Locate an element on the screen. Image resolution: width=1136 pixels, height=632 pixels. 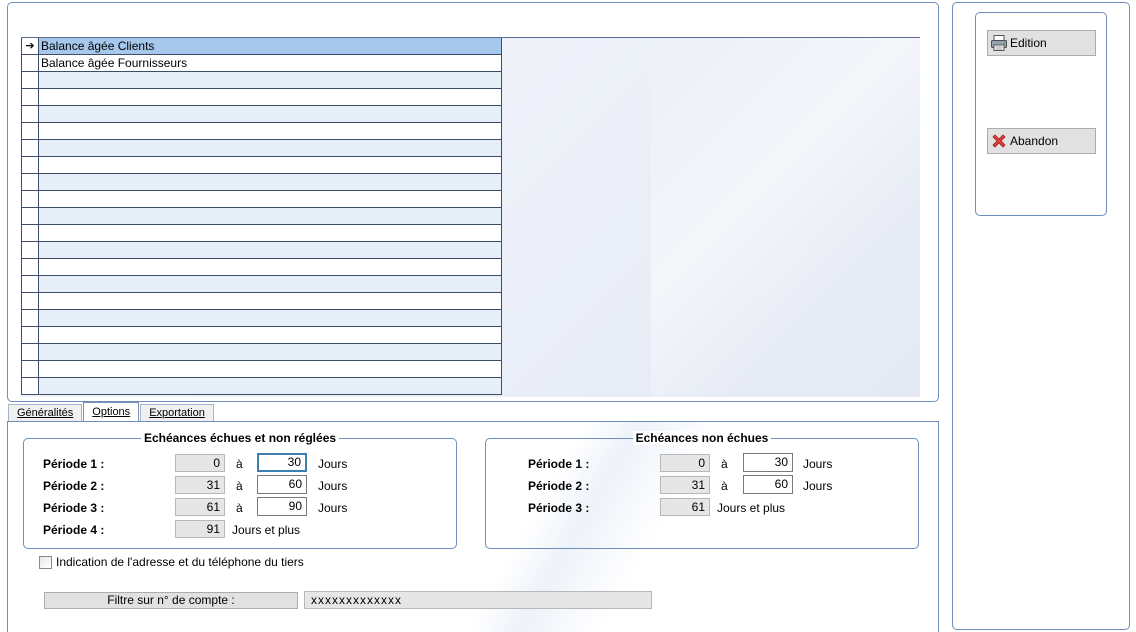
notdue-period2-unit: Jours is located at coordinates (818, 486).